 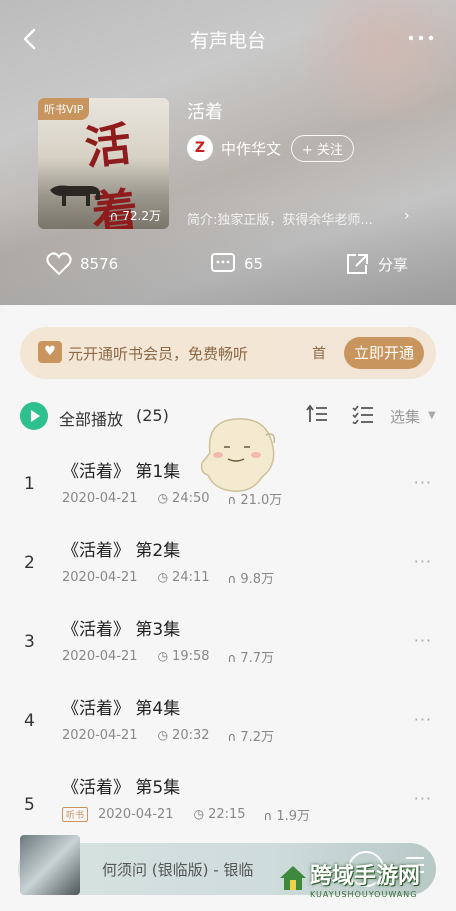 I want to click on episode-plays-group: ∩ 7.7万, so click(x=251, y=656).